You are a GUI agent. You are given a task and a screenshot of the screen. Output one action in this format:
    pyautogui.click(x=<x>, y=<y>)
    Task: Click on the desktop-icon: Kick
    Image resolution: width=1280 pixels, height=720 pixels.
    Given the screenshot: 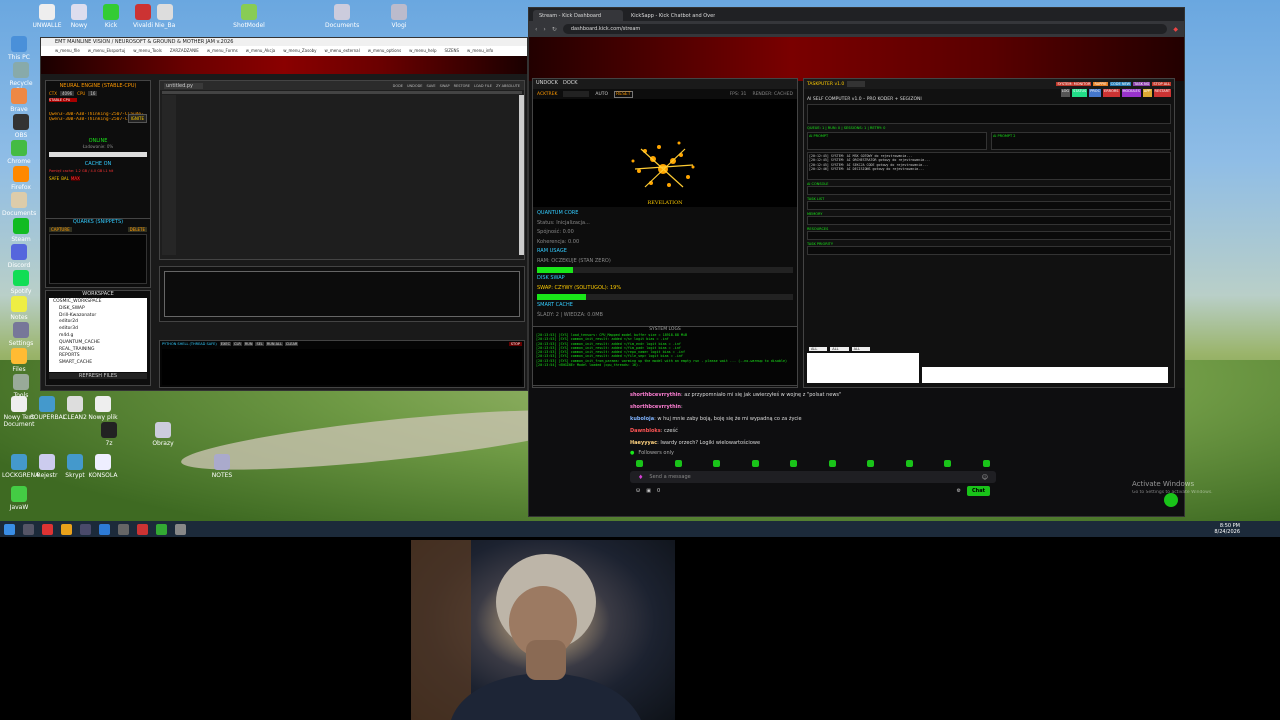 What is the action you would take?
    pyautogui.click(x=111, y=16)
    